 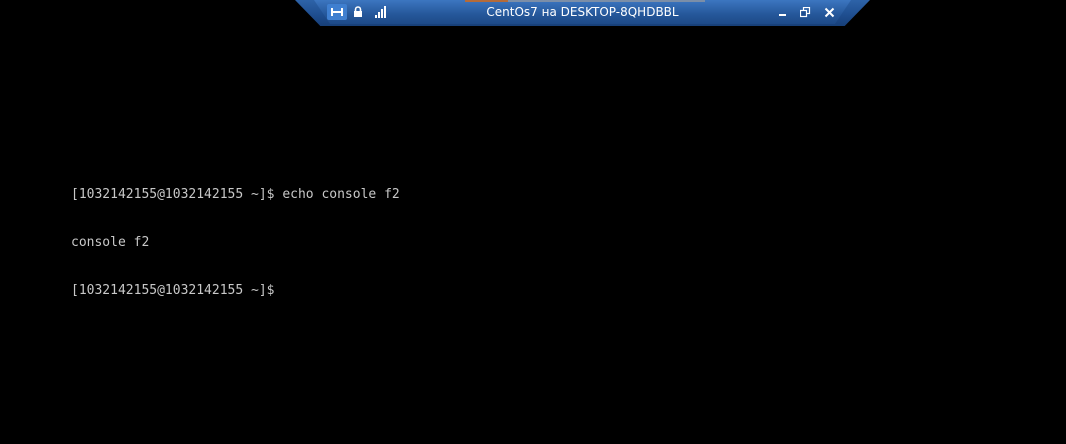 What do you see at coordinates (177, 290) in the screenshot?
I see `terminal-prompt: [1032142155@1032142155 ~]$` at bounding box center [177, 290].